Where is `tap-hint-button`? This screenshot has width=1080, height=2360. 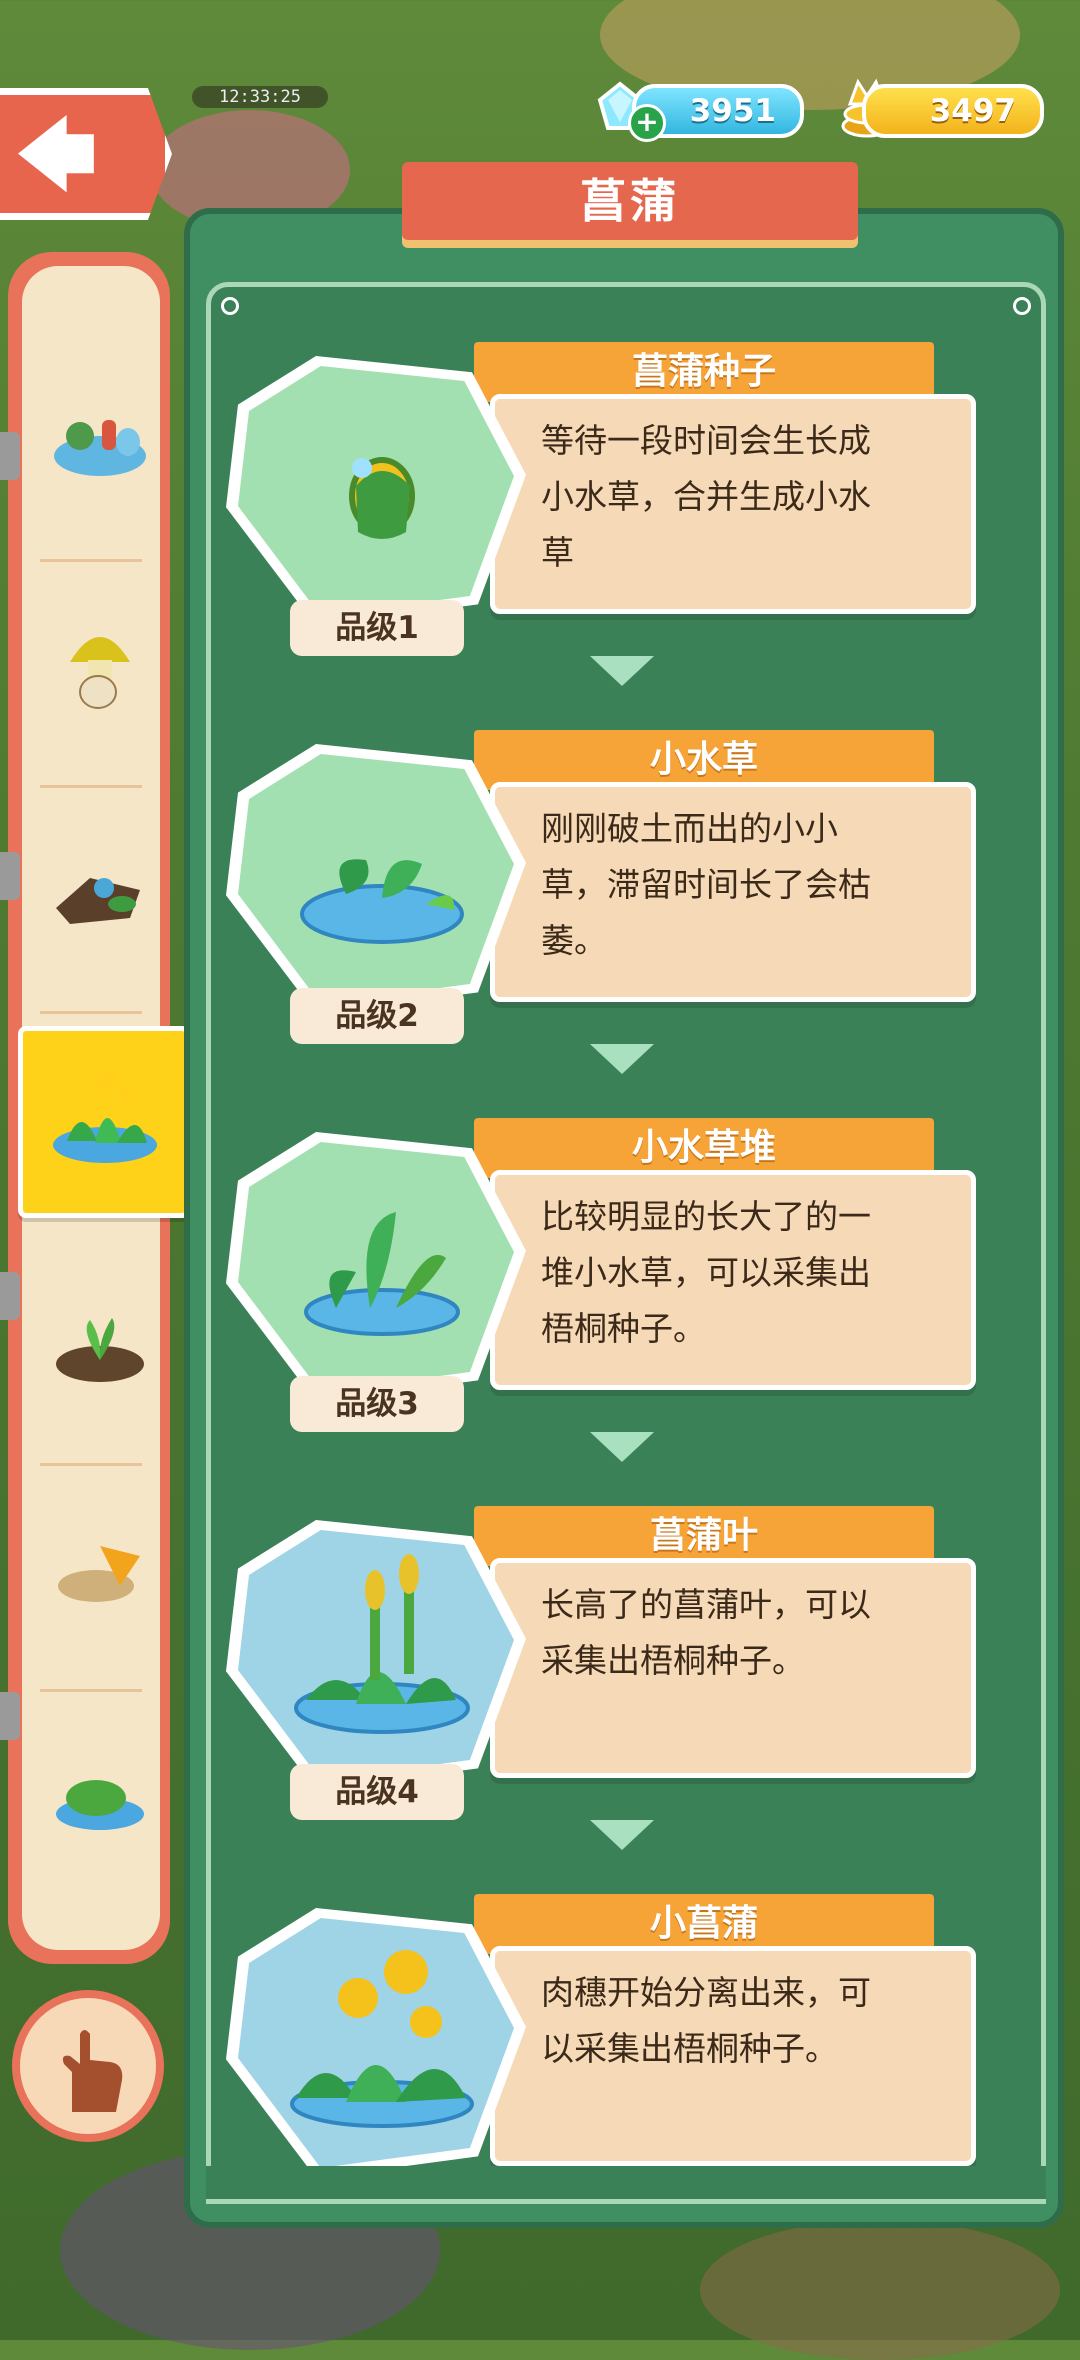 tap-hint-button is located at coordinates (88, 2066).